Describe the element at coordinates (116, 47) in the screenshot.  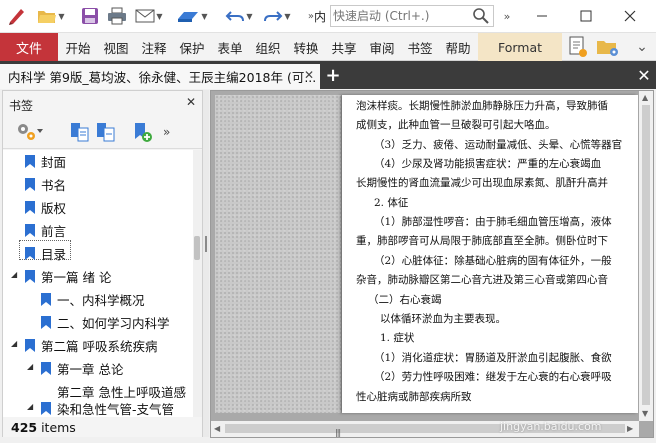
I see `tab-view: 视图` at that location.